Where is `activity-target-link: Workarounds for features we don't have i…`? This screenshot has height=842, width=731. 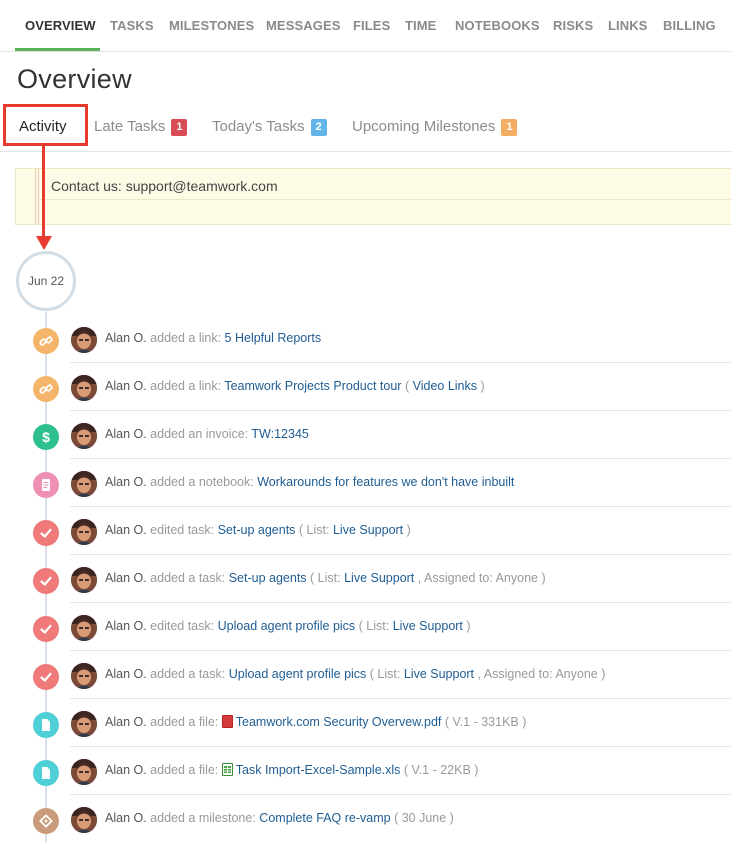
activity-target-link: Workarounds for features we don't have i… is located at coordinates (385, 482).